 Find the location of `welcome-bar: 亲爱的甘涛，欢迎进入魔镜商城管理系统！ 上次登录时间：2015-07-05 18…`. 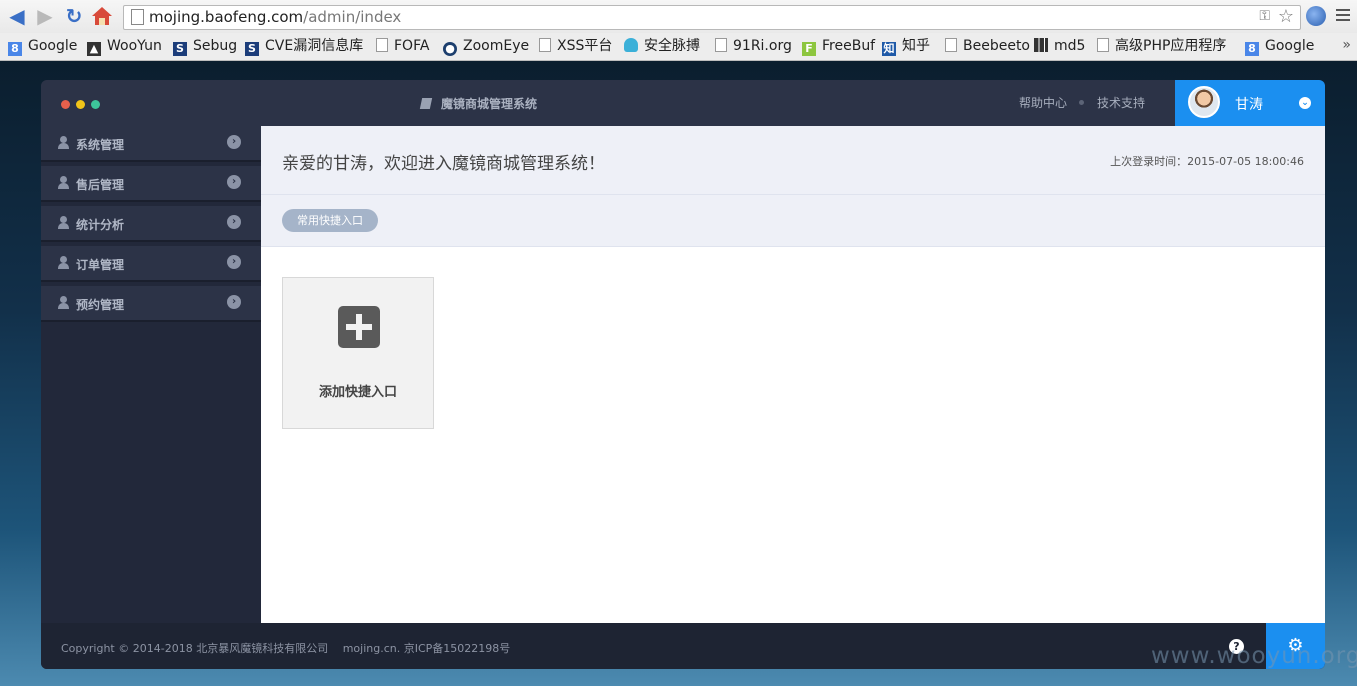

welcome-bar: 亲爱的甘涛，欢迎进入魔镜商城管理系统！ 上次登录时间：2015-07-05 18… is located at coordinates (793, 160).